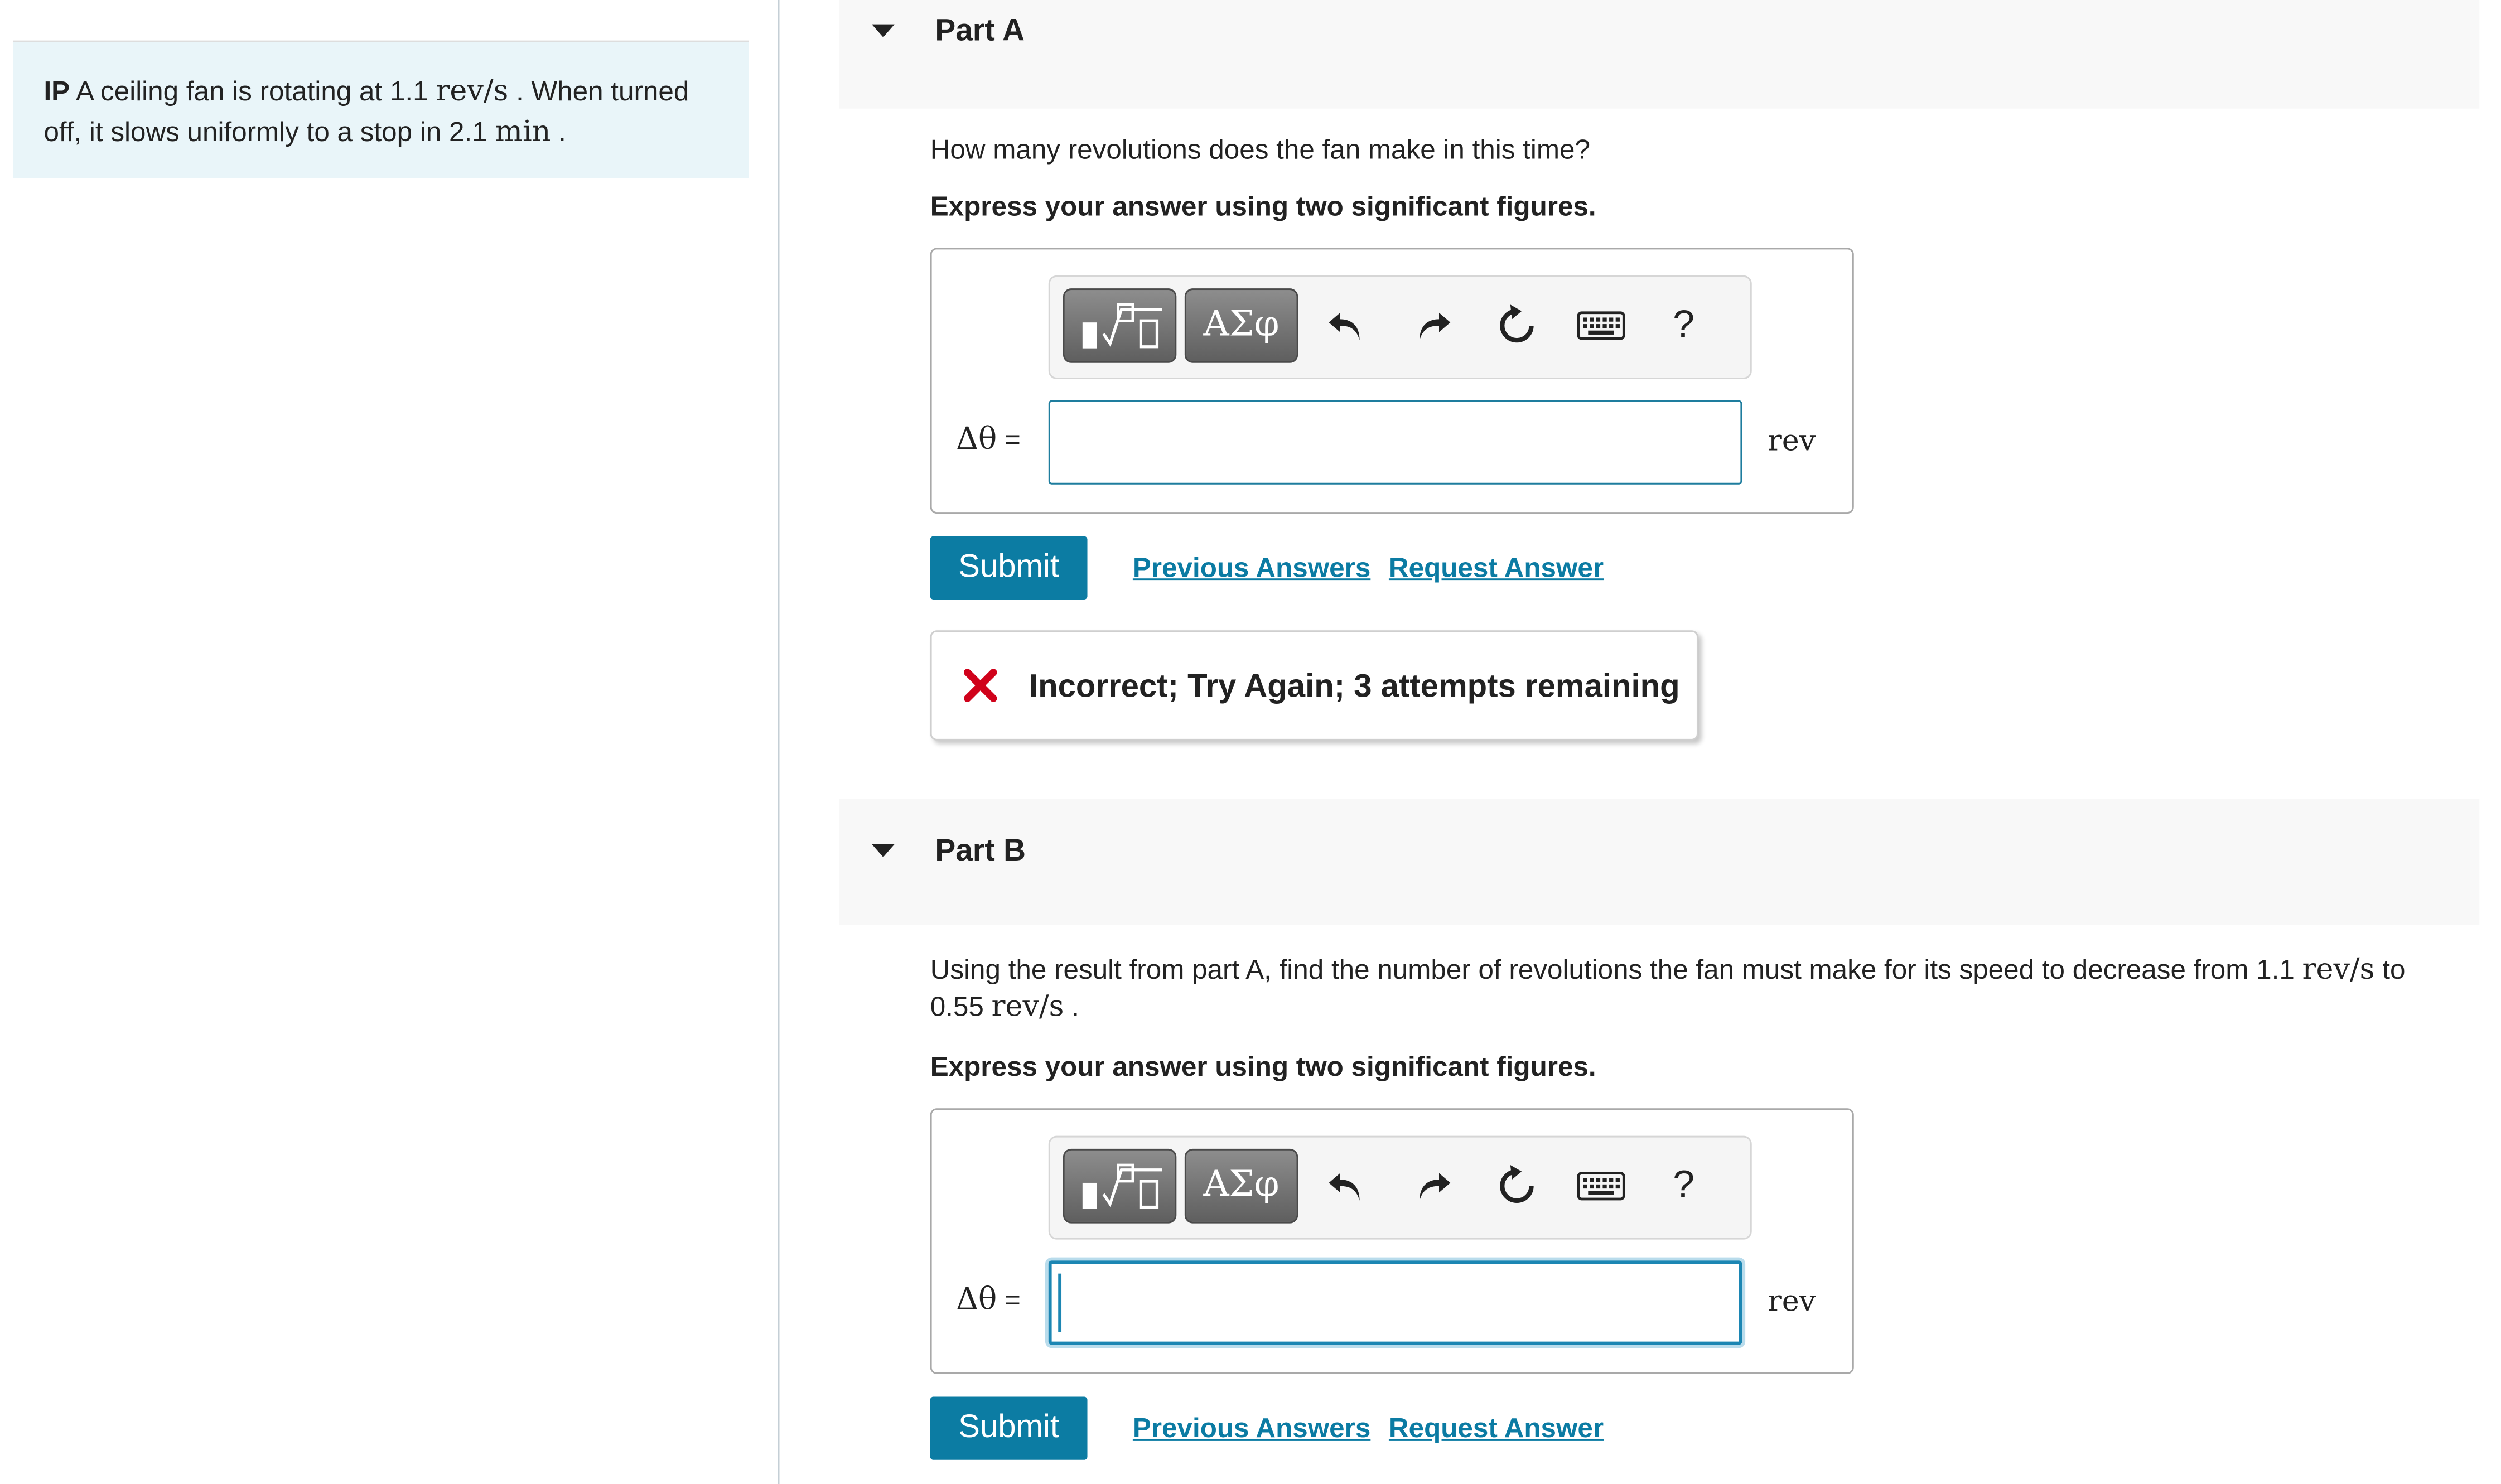  Describe the element at coordinates (1792, 442) in the screenshot. I see `part-a-unit: rev` at that location.